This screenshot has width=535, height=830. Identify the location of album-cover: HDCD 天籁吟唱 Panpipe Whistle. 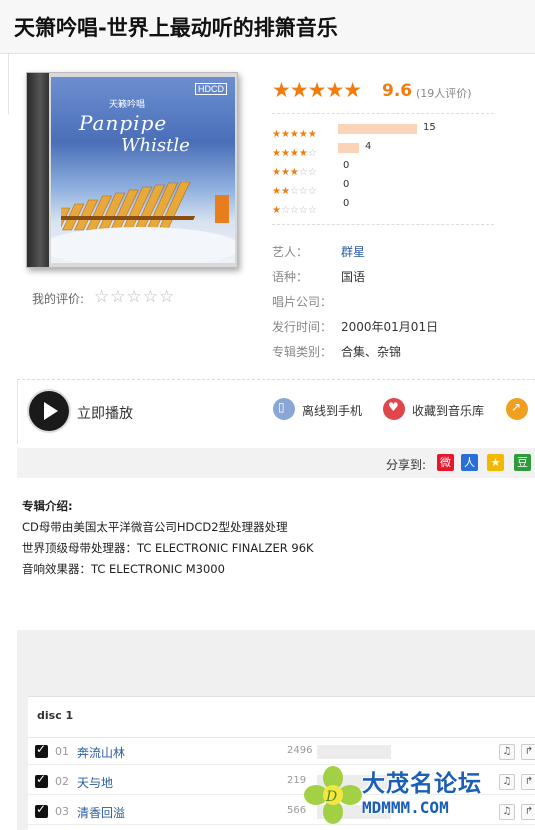
(133, 170).